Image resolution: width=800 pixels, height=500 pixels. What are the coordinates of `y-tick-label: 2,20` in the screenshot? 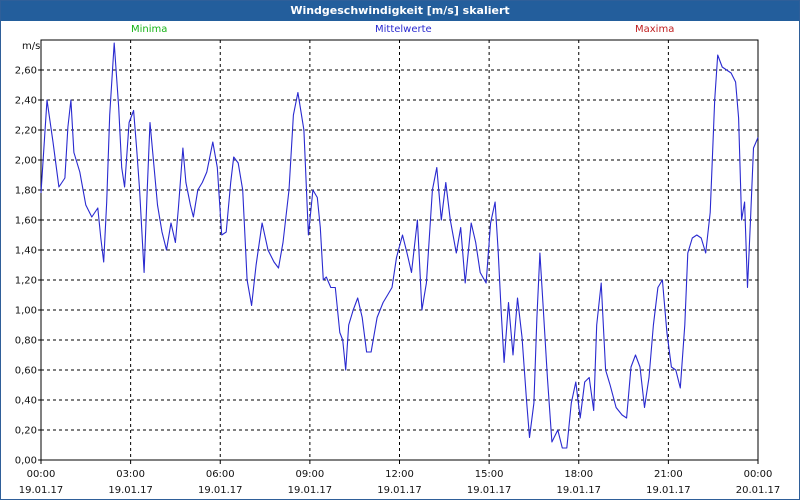 It's located at (26, 131).